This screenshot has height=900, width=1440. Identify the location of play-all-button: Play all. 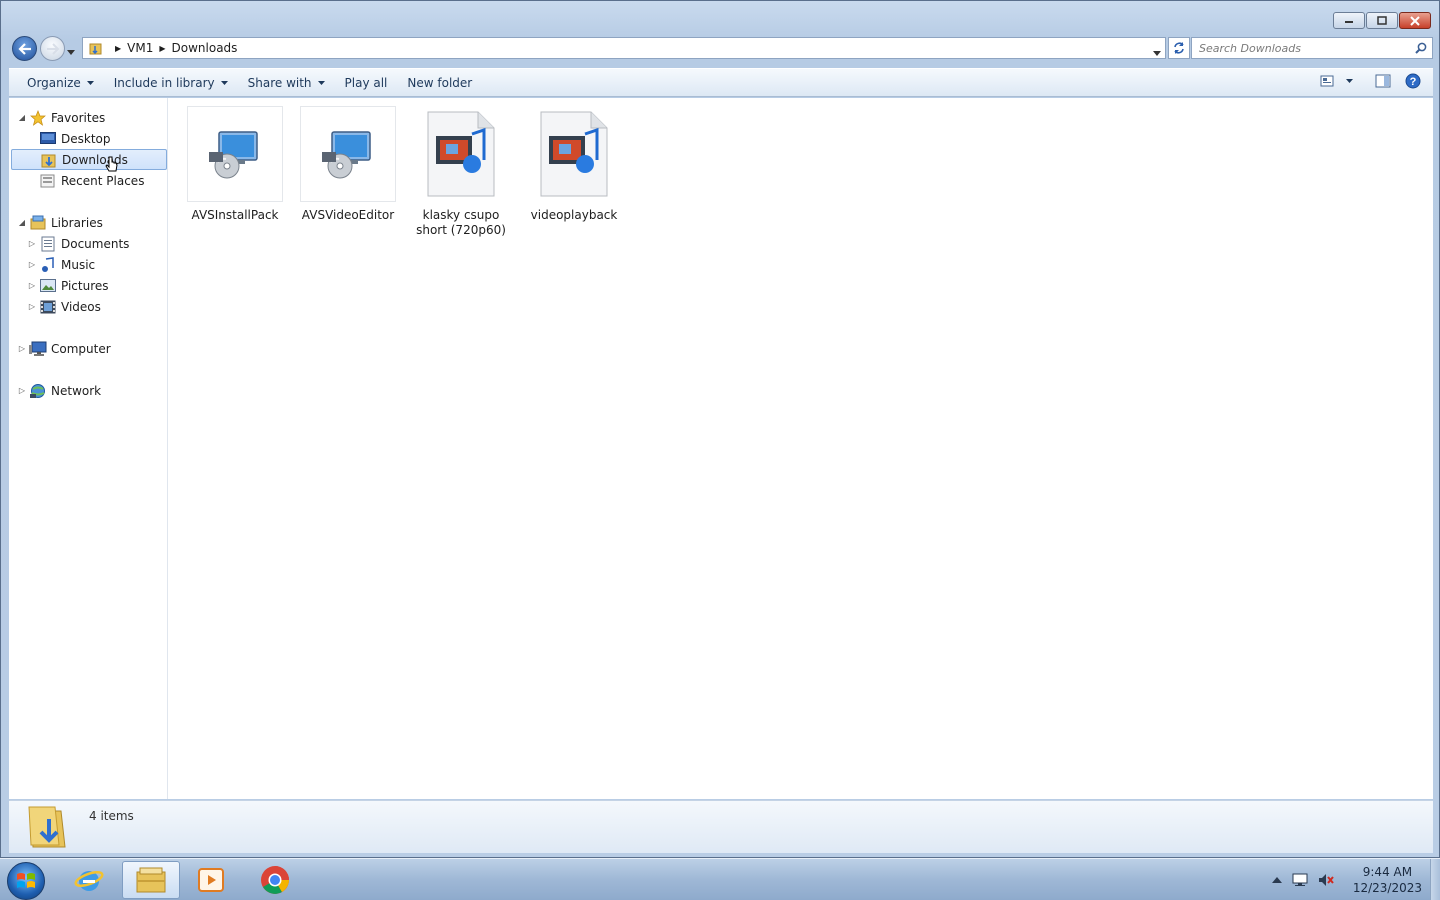
(366, 83).